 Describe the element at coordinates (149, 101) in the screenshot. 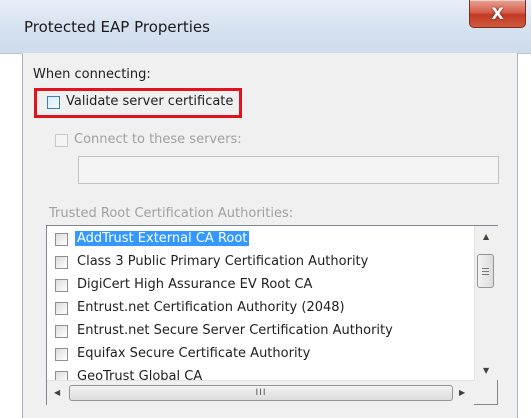

I see `validate-certificate-label: Validate server certificate` at that location.